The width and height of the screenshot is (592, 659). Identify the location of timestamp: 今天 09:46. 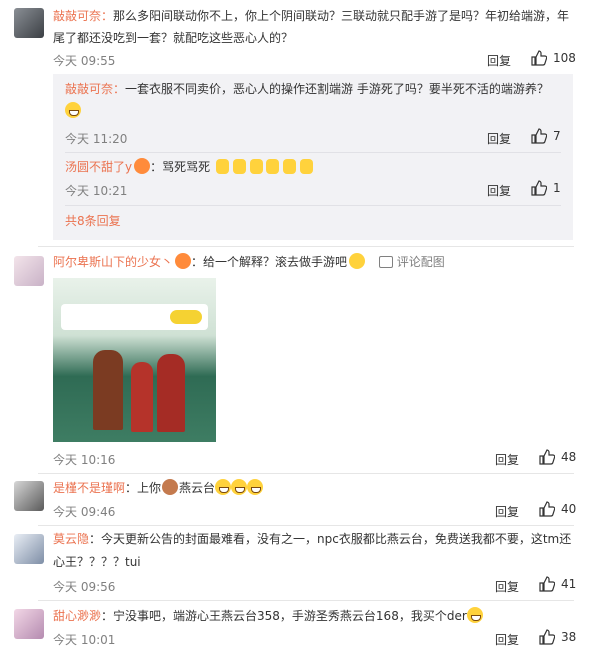
(84, 512).